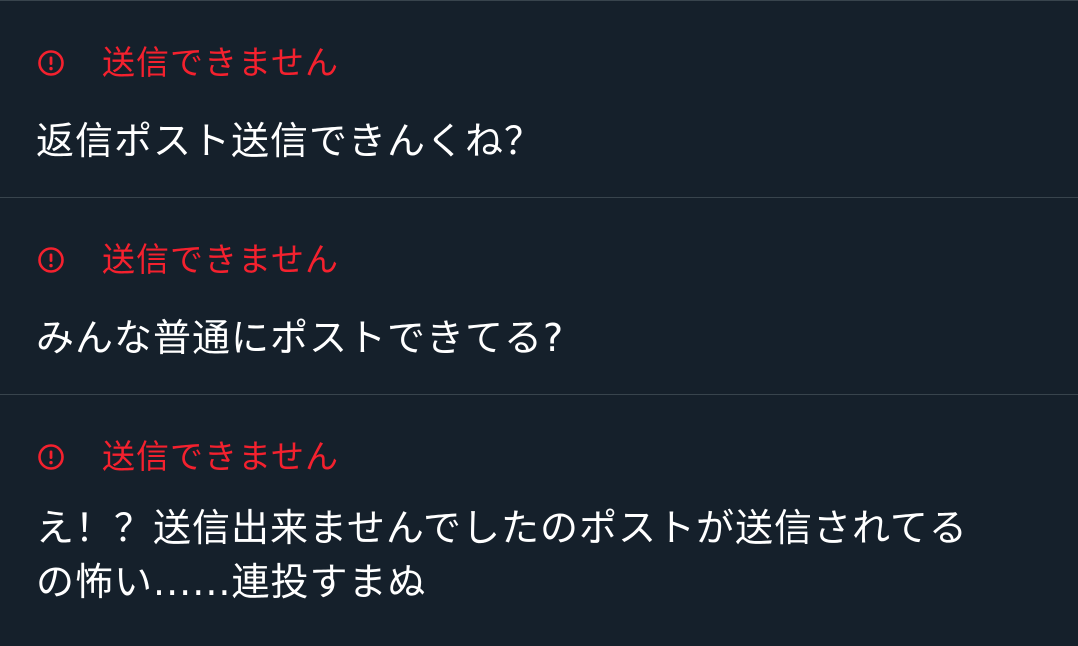  What do you see at coordinates (290, 141) in the screenshot?
I see `post-text: 返信ポスト送信できんくね？` at bounding box center [290, 141].